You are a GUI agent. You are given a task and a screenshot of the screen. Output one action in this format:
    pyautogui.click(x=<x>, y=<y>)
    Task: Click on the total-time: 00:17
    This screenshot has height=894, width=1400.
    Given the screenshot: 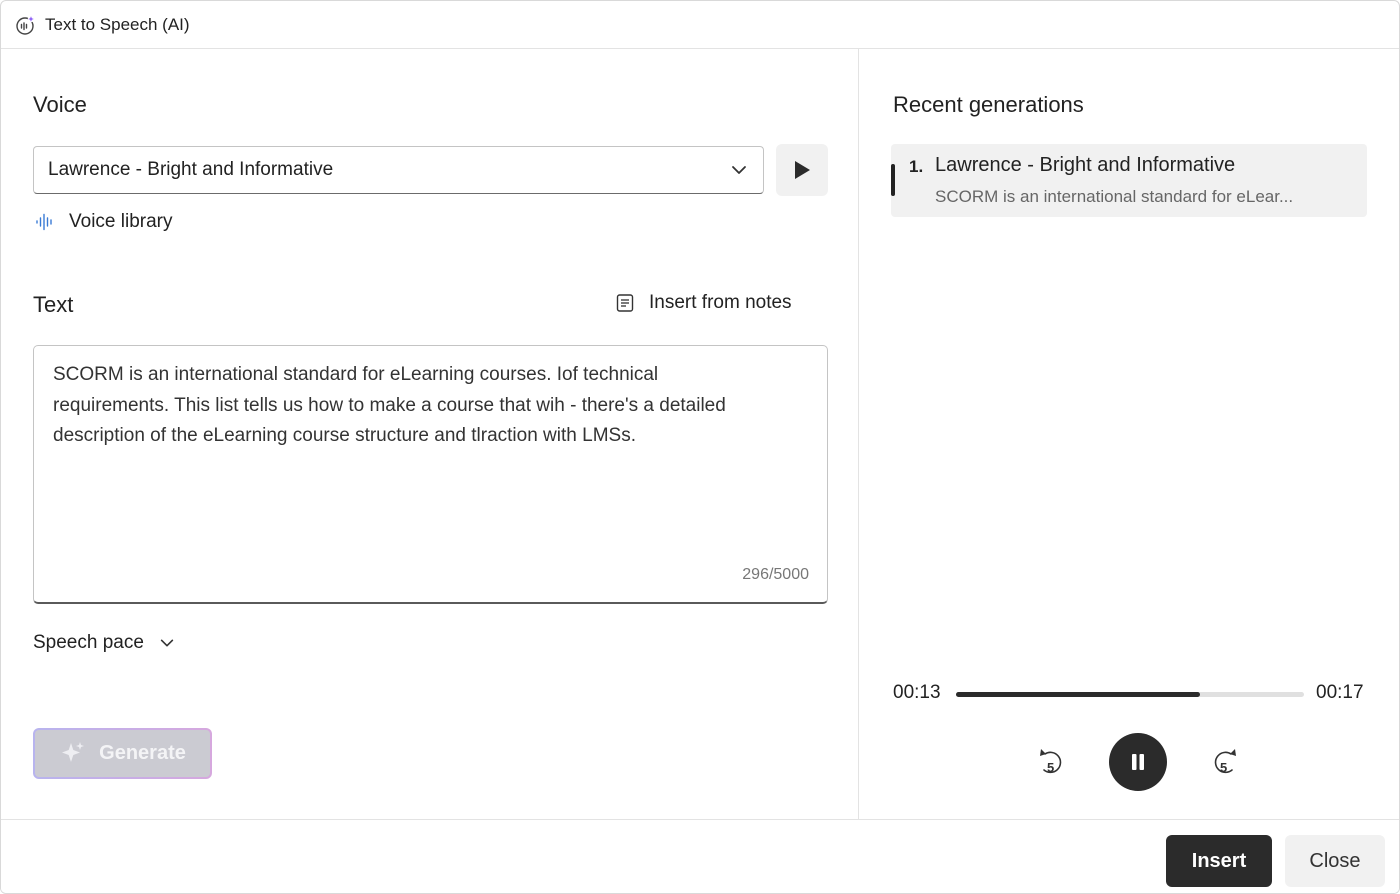 What is the action you would take?
    pyautogui.click(x=1340, y=692)
    